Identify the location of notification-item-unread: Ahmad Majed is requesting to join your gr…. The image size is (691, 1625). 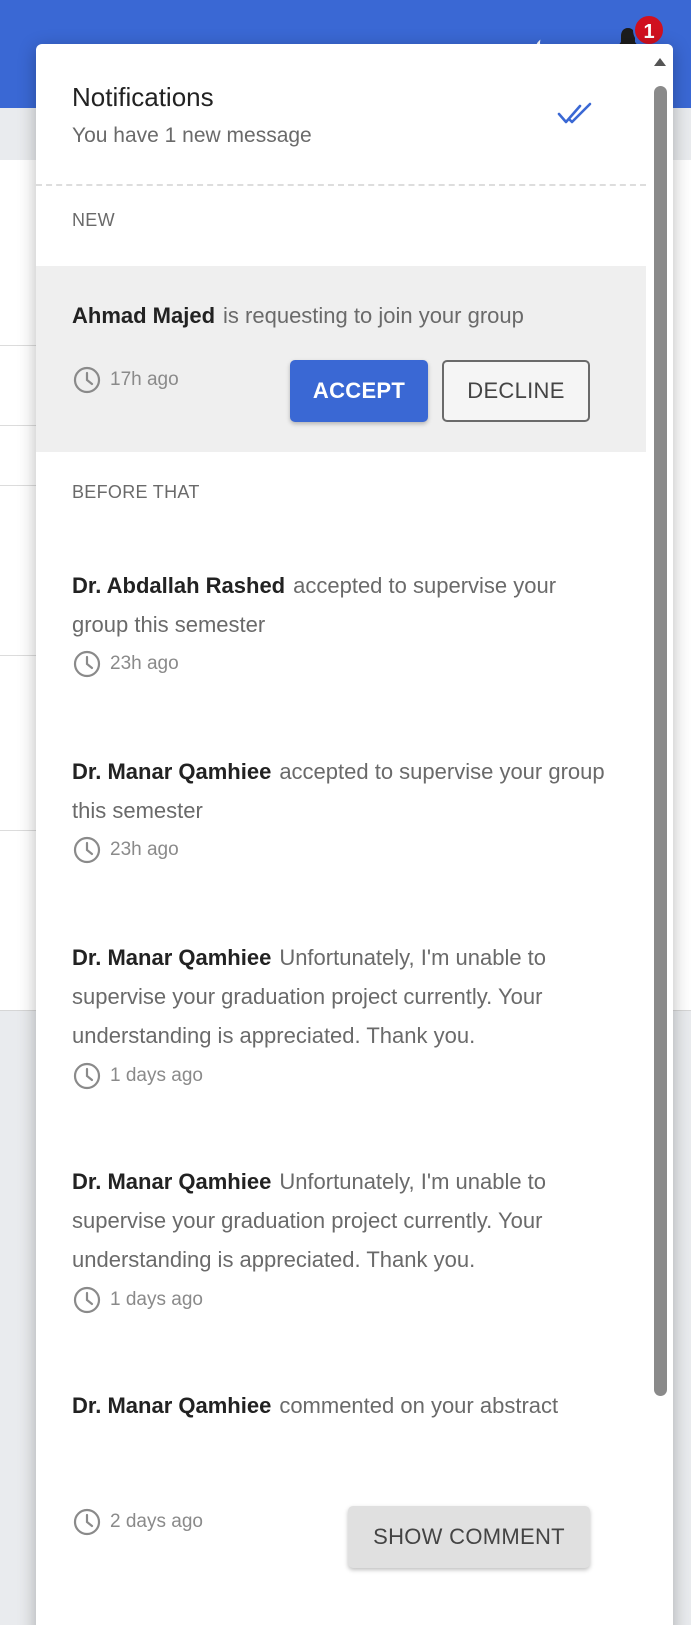
(341, 359).